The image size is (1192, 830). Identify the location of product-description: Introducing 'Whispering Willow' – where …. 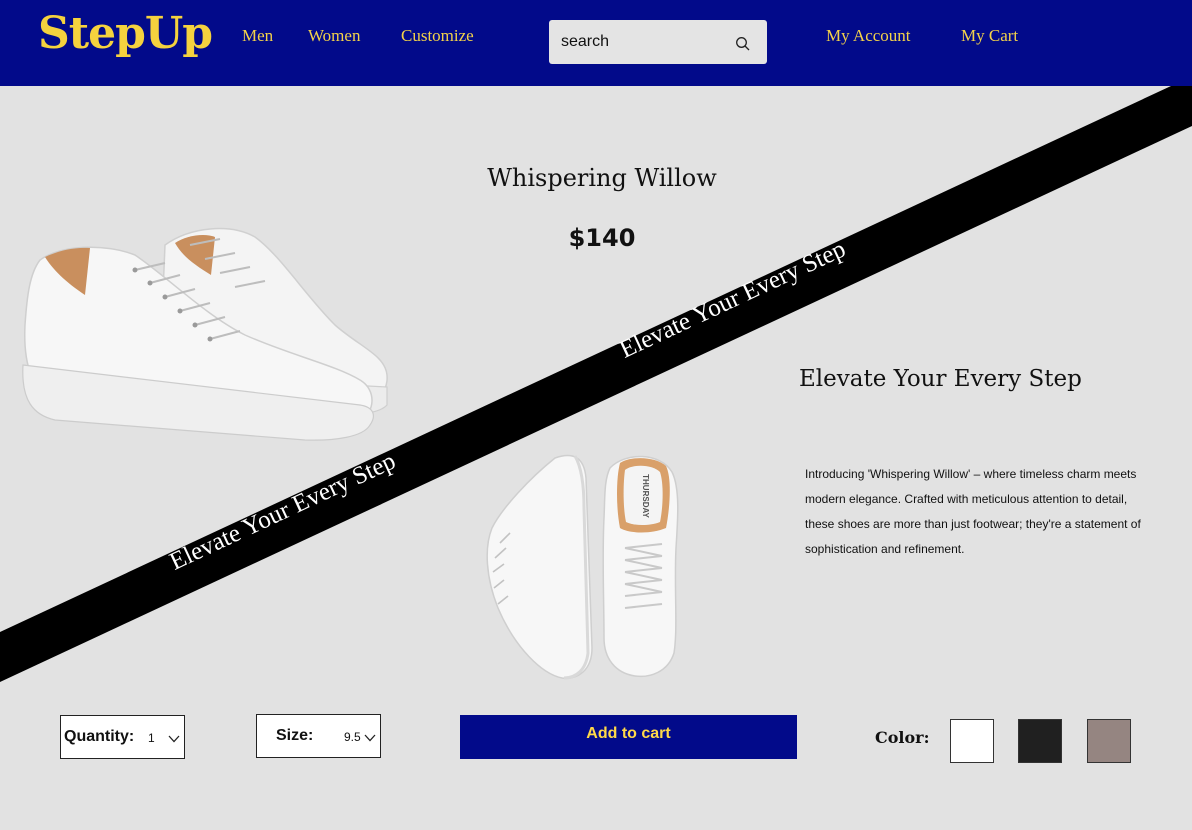
(973, 511).